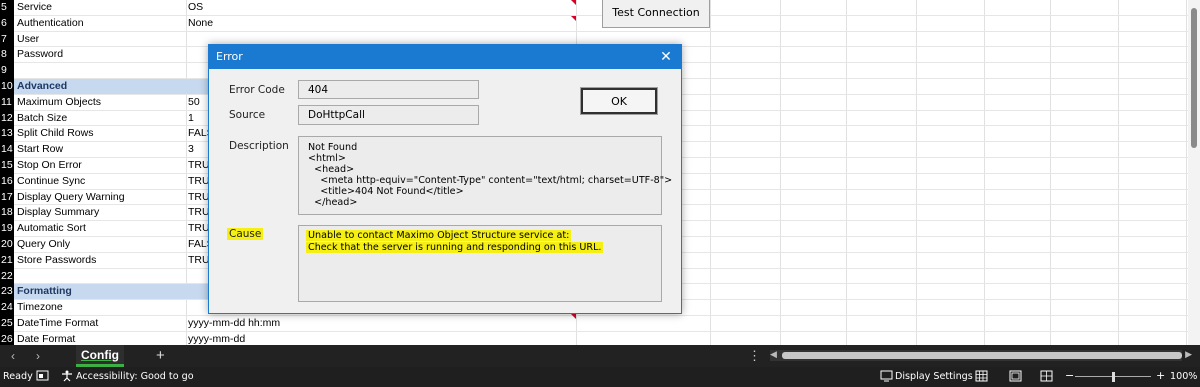 The width and height of the screenshot is (1200, 387). What do you see at coordinates (934, 376) in the screenshot?
I see `display-settings-label: Display Settings` at bounding box center [934, 376].